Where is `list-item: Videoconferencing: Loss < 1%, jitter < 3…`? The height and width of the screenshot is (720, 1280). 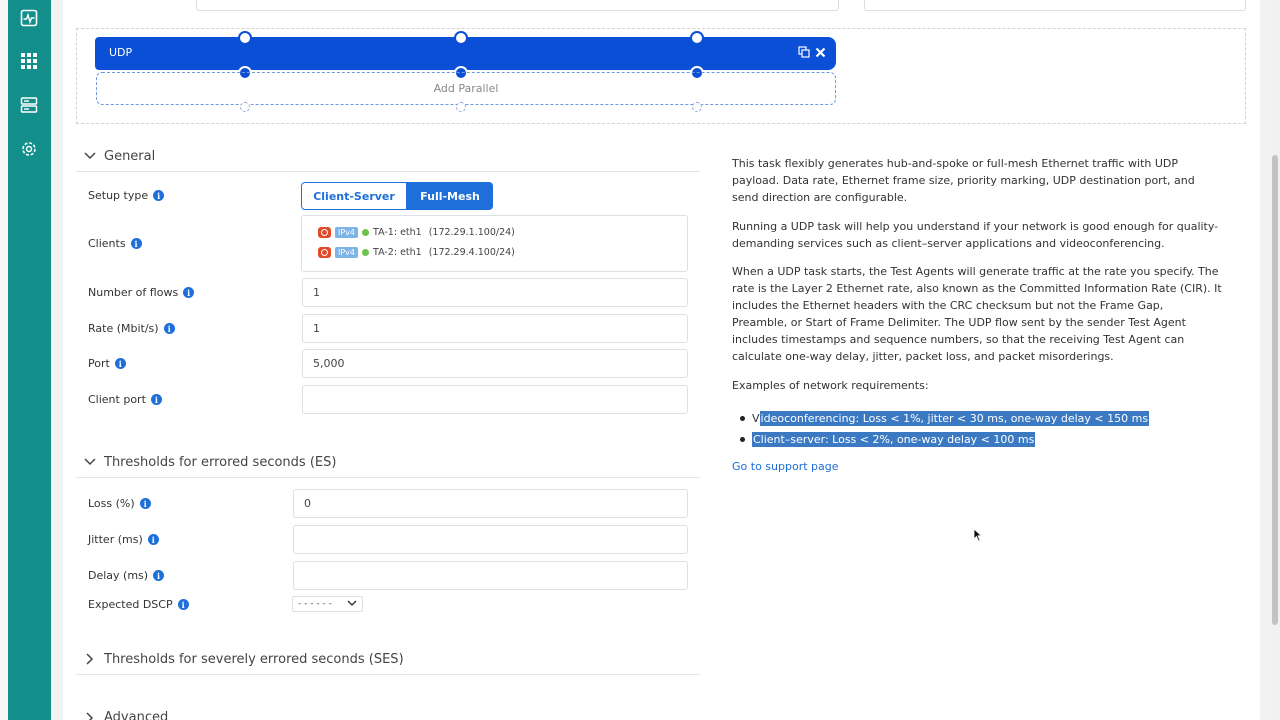 list-item: Videoconferencing: Loss < 1%, jitter < 3… is located at coordinates (945, 418).